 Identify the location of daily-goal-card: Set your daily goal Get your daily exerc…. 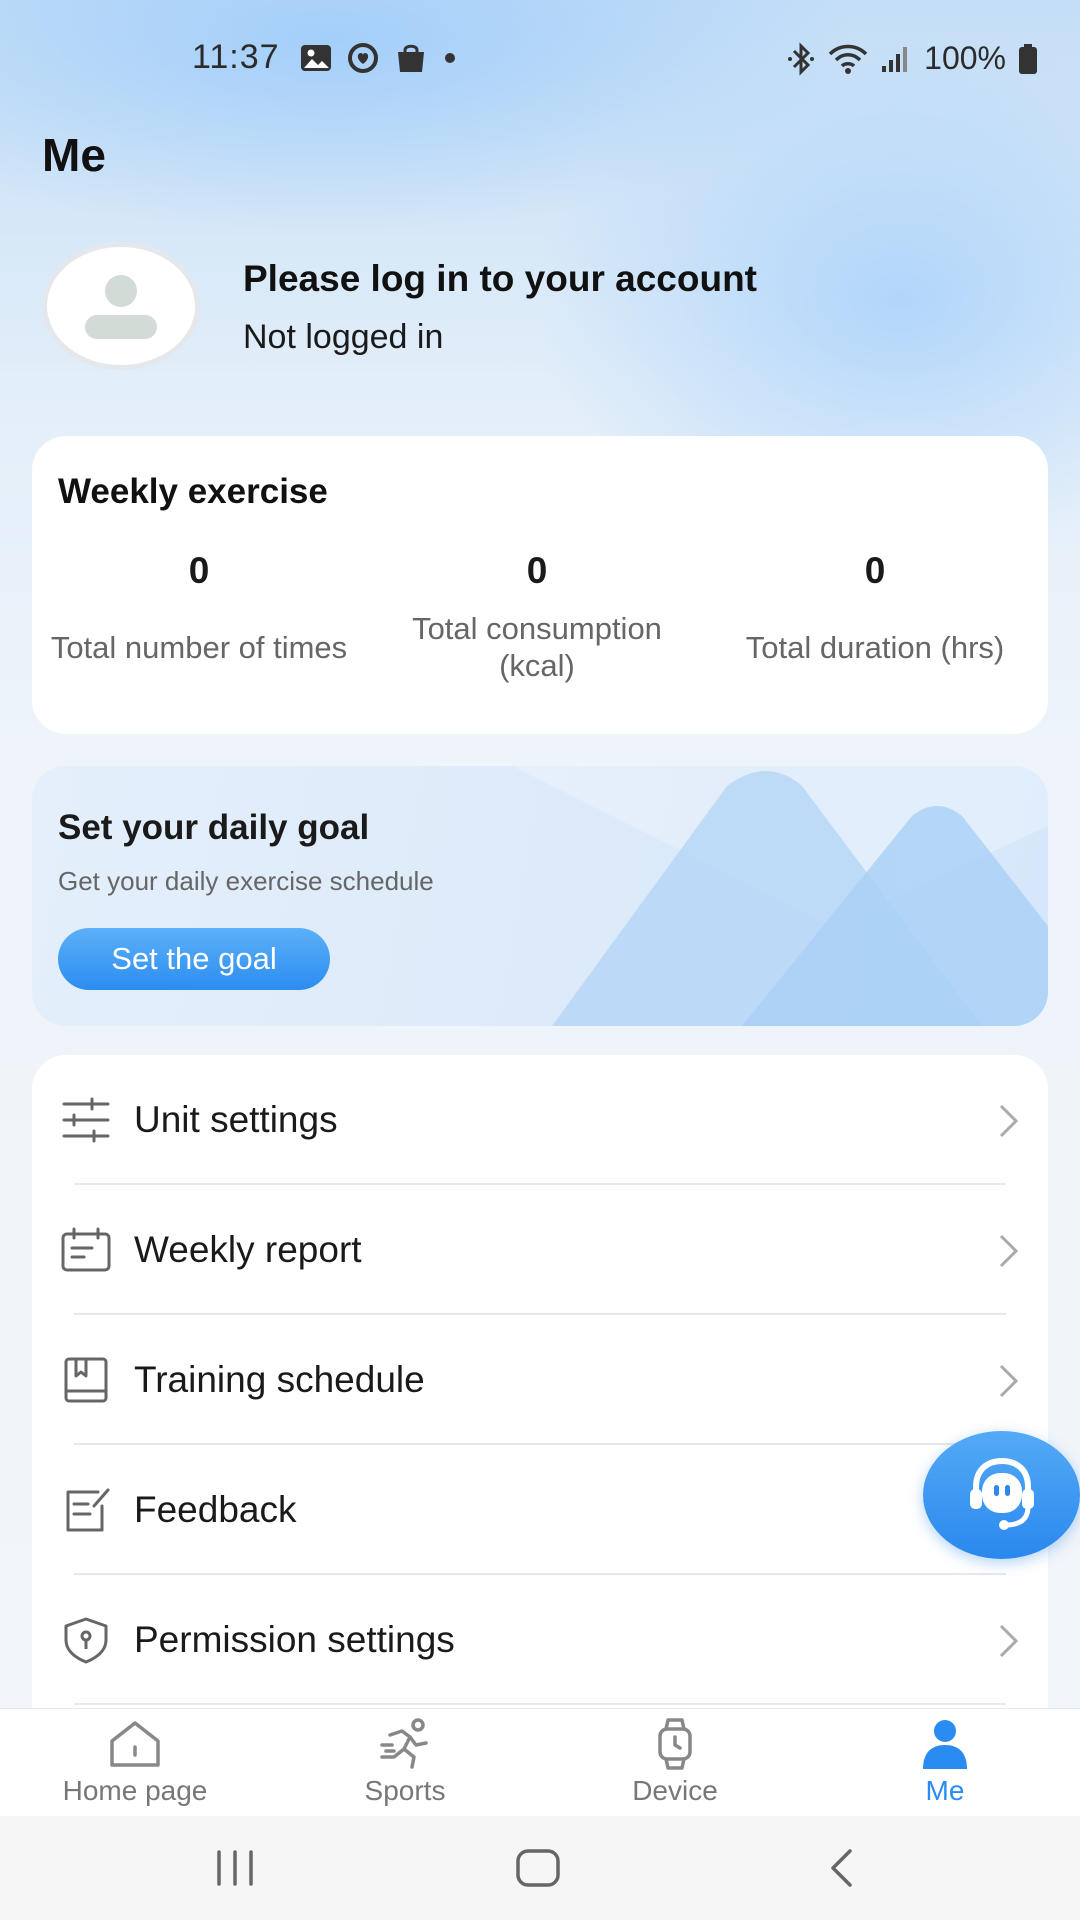
(540, 896).